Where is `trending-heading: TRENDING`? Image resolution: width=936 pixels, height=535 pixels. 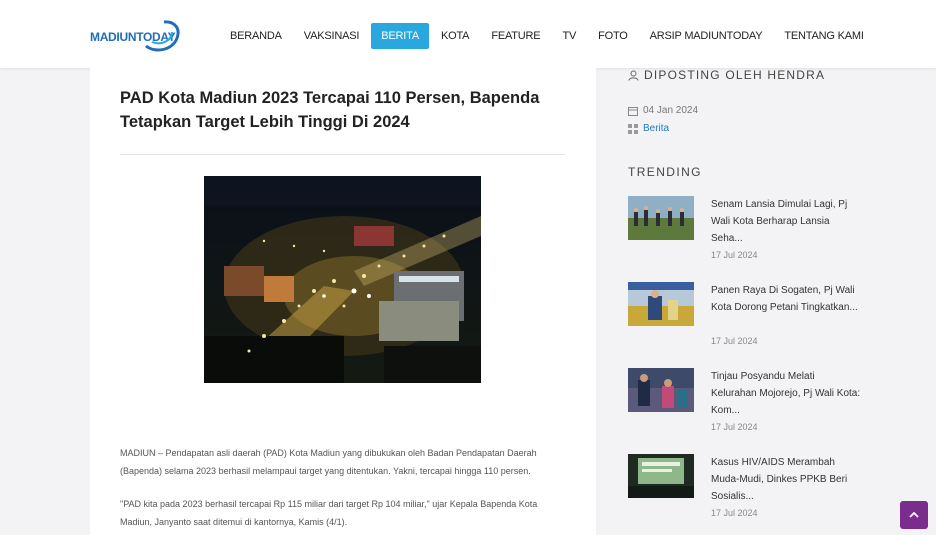
trending-heading: TRENDING is located at coordinates (665, 172).